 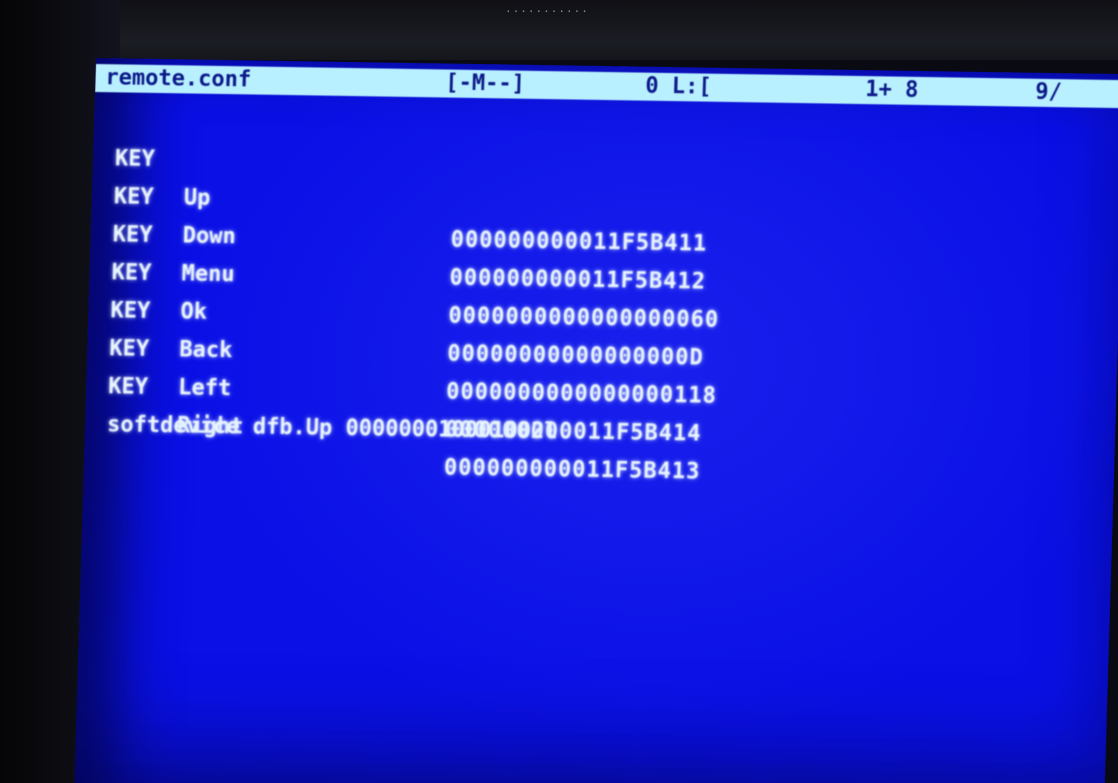 I want to click on editor-line: KEY Menu 0000000000000000060, so click(x=415, y=255).